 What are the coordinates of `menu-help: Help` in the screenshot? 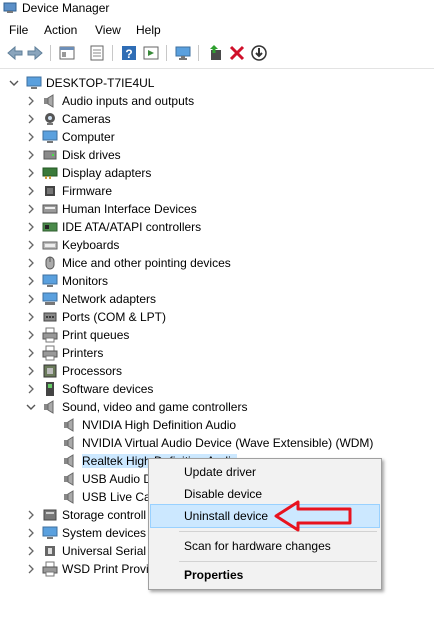 It's located at (148, 30).